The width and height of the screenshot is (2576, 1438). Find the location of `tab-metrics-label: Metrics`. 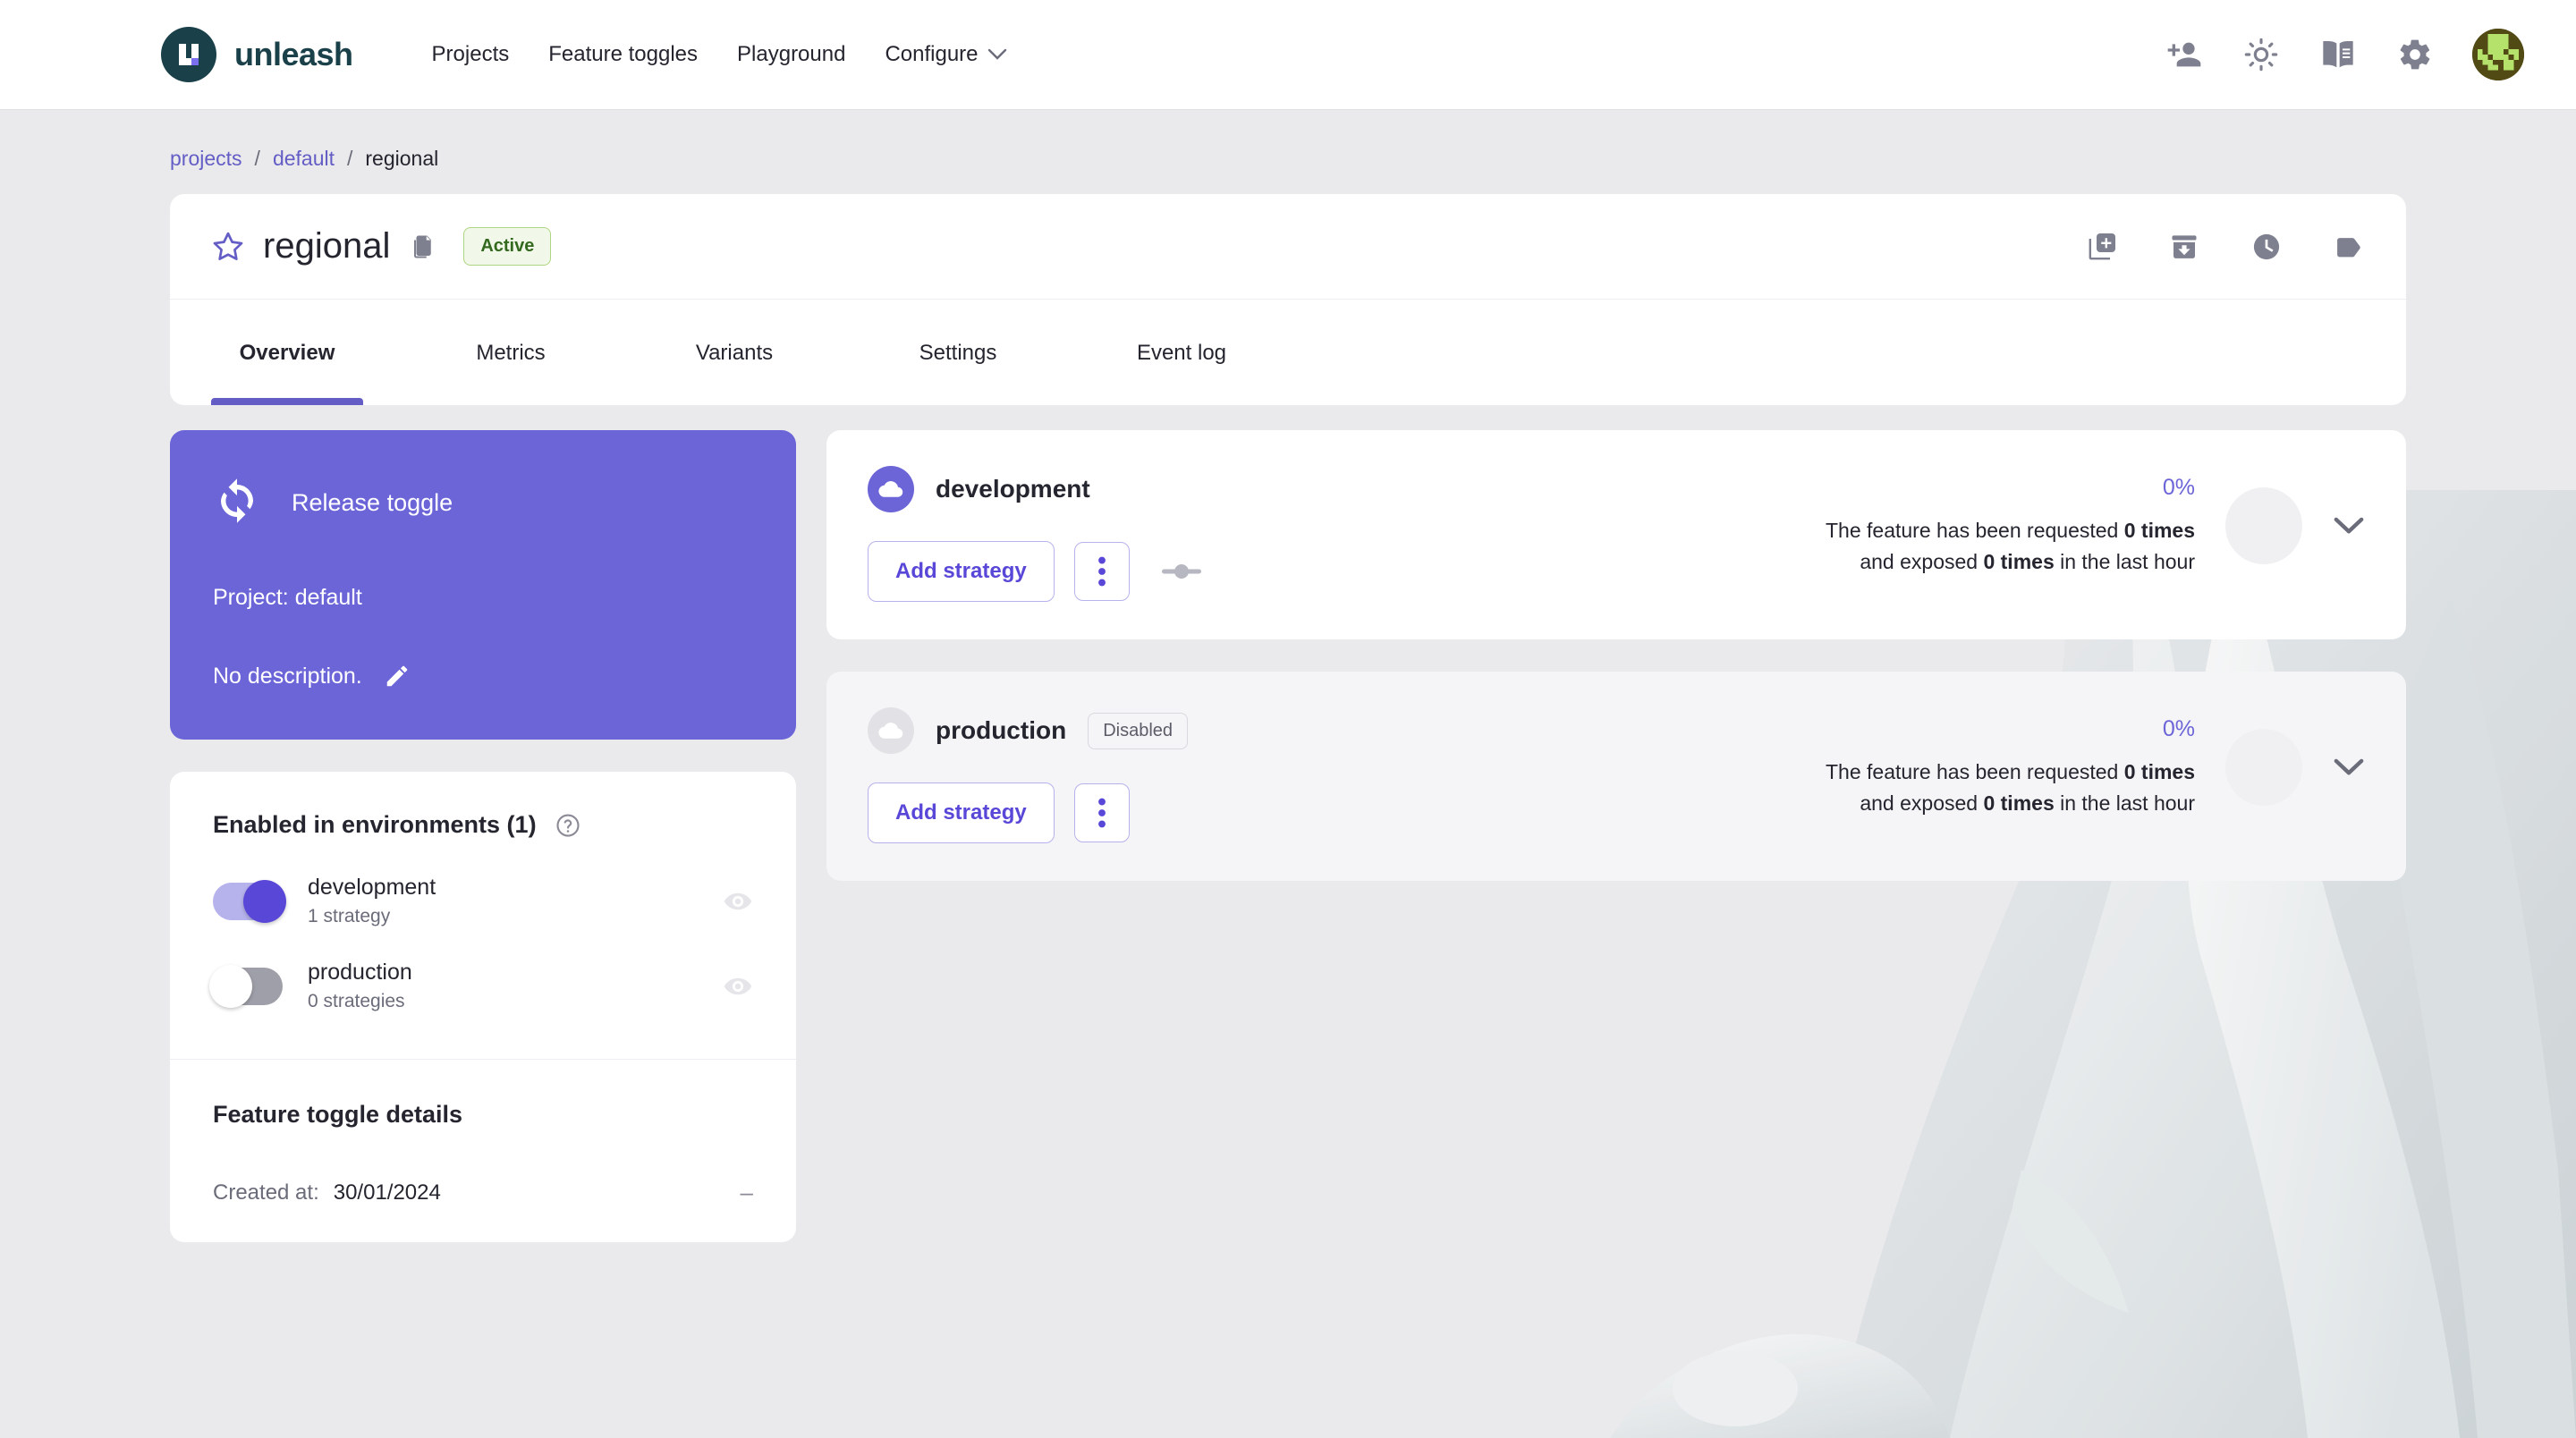

tab-metrics-label: Metrics is located at coordinates (511, 353).